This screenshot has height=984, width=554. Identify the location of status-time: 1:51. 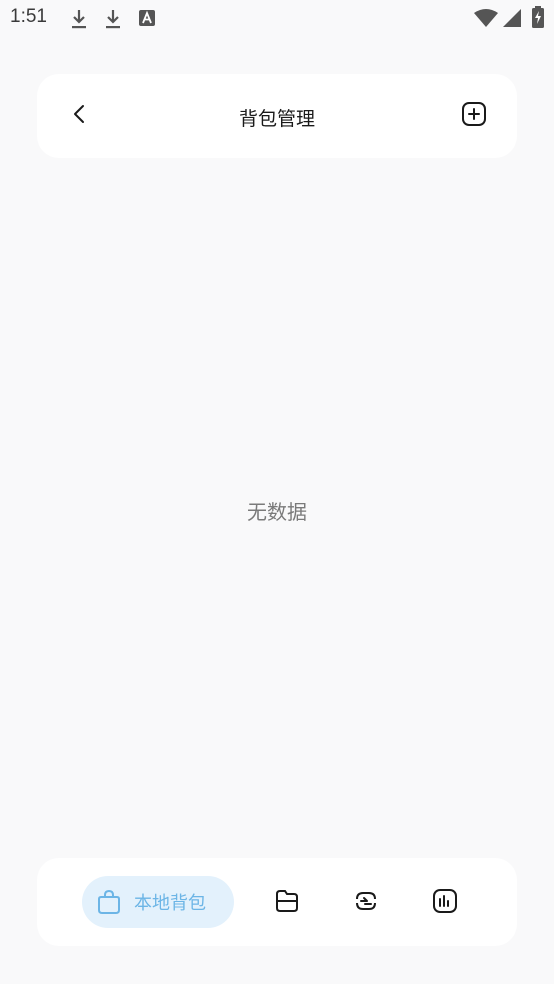
(28, 16).